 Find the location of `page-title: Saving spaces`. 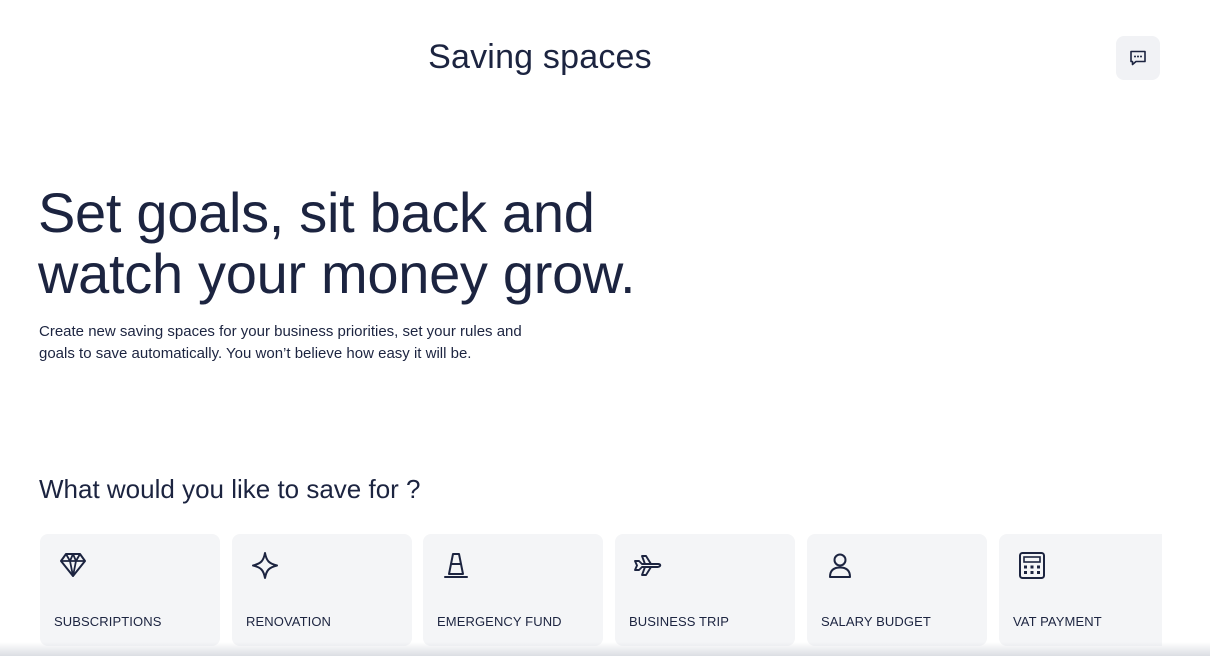

page-title: Saving spaces is located at coordinates (540, 57).